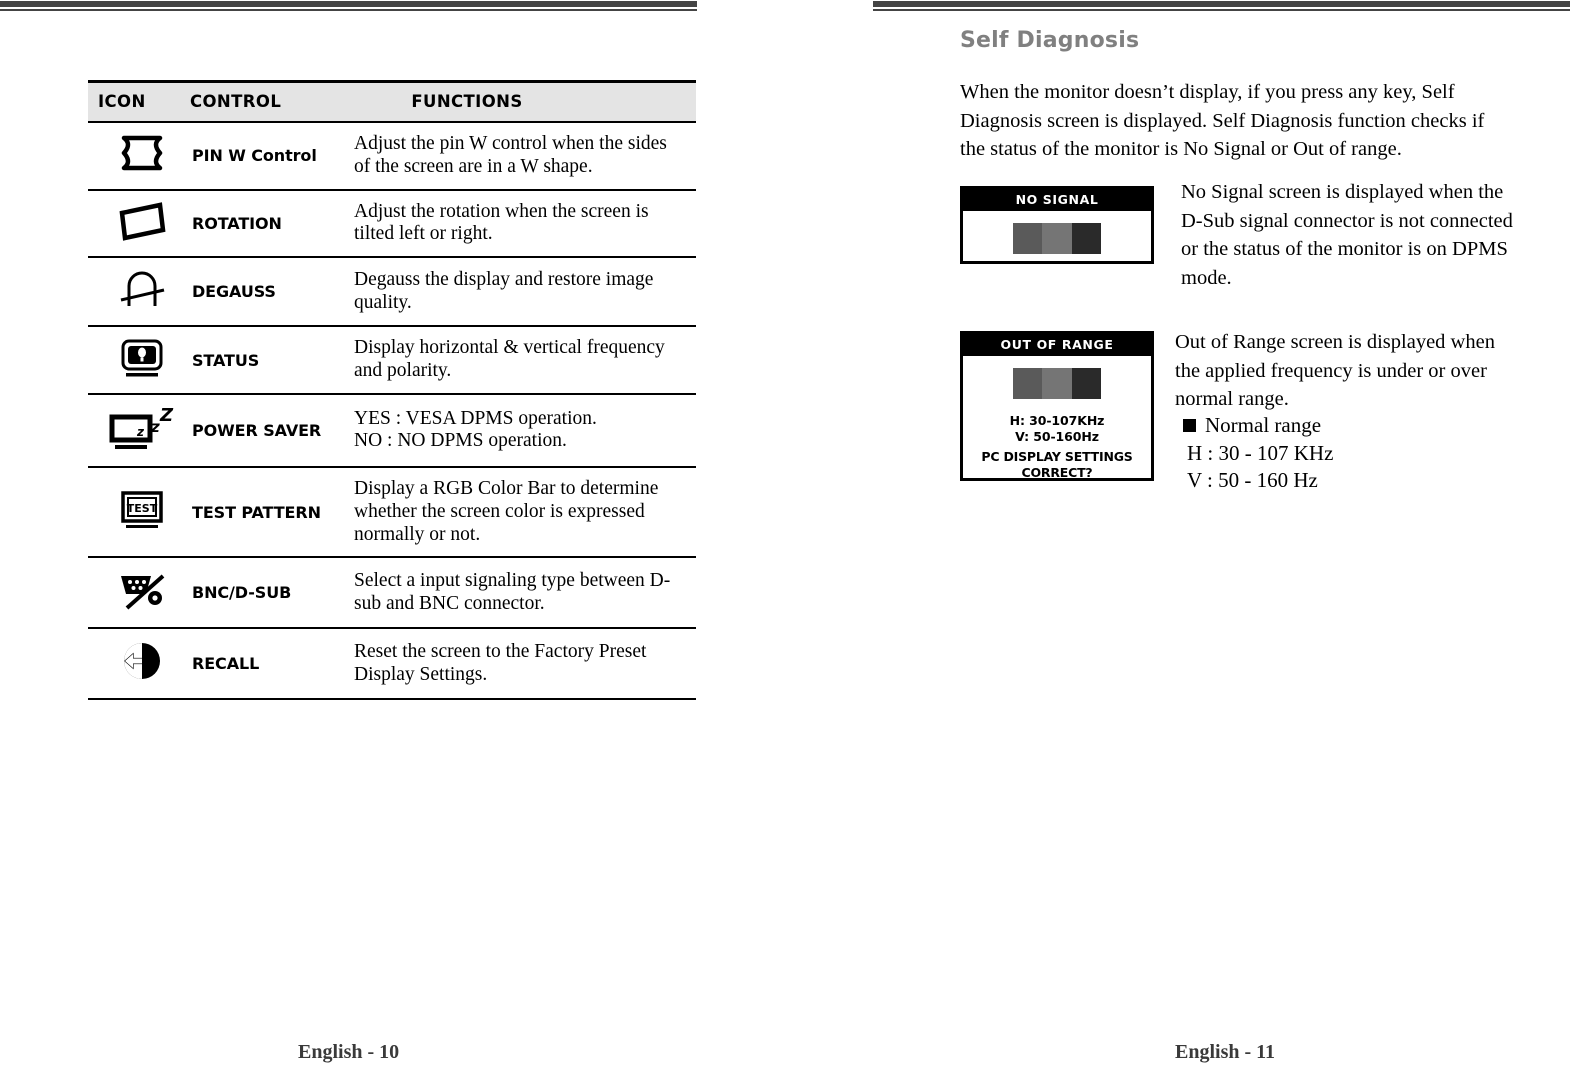 This screenshot has width=1570, height=1070. What do you see at coordinates (423, 234) in the screenshot?
I see `function-line: tilted left or right.` at bounding box center [423, 234].